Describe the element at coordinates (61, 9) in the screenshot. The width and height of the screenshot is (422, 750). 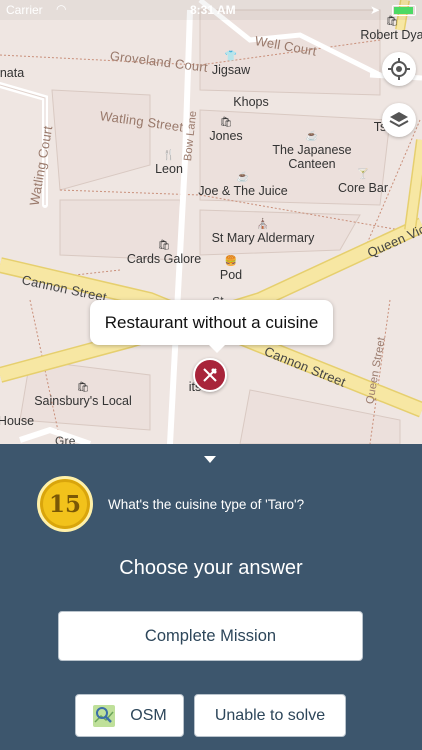
I see `wifi-icon: ◠` at that location.